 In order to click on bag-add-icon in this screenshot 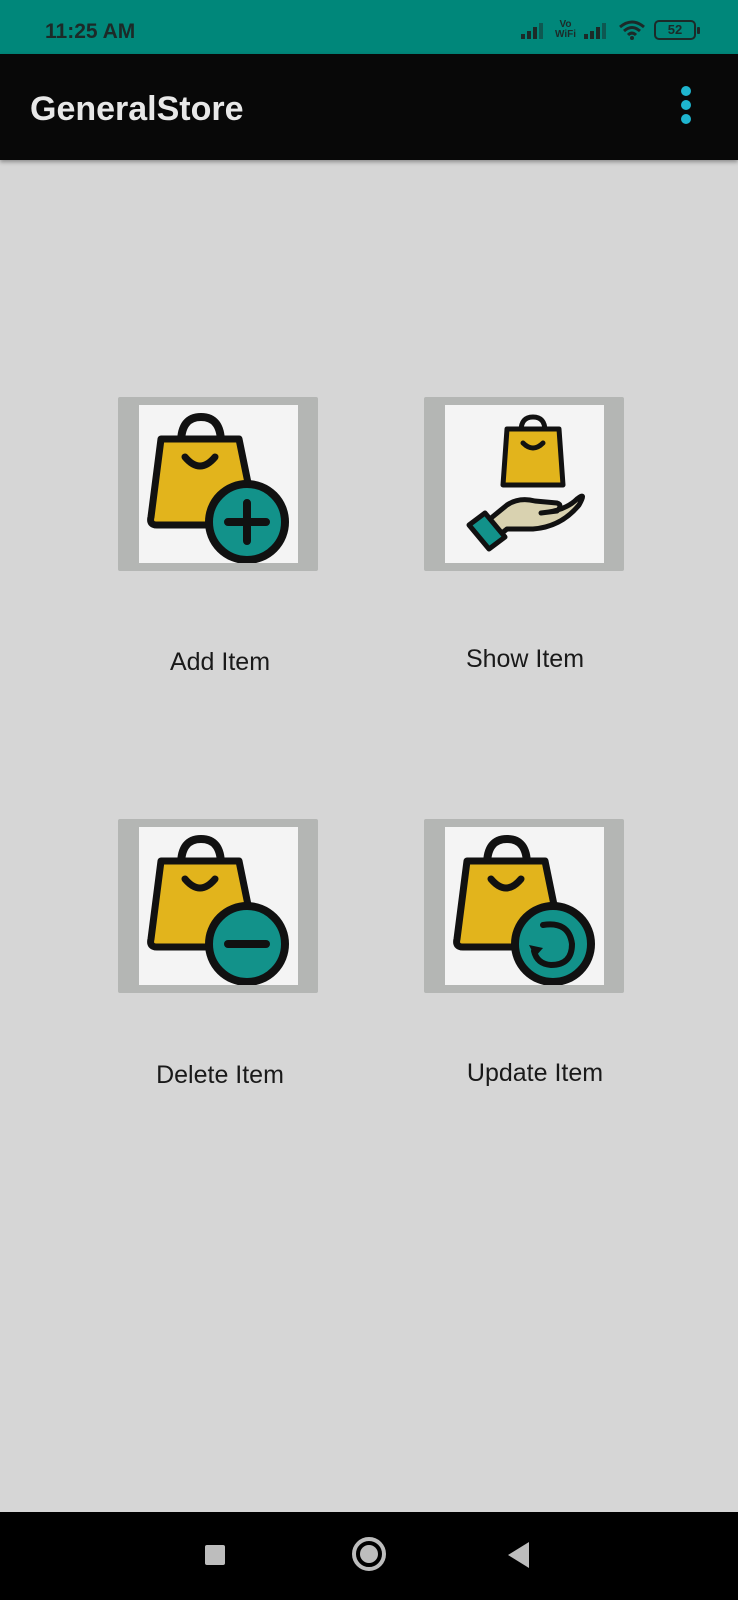, I will do `click(218, 487)`.